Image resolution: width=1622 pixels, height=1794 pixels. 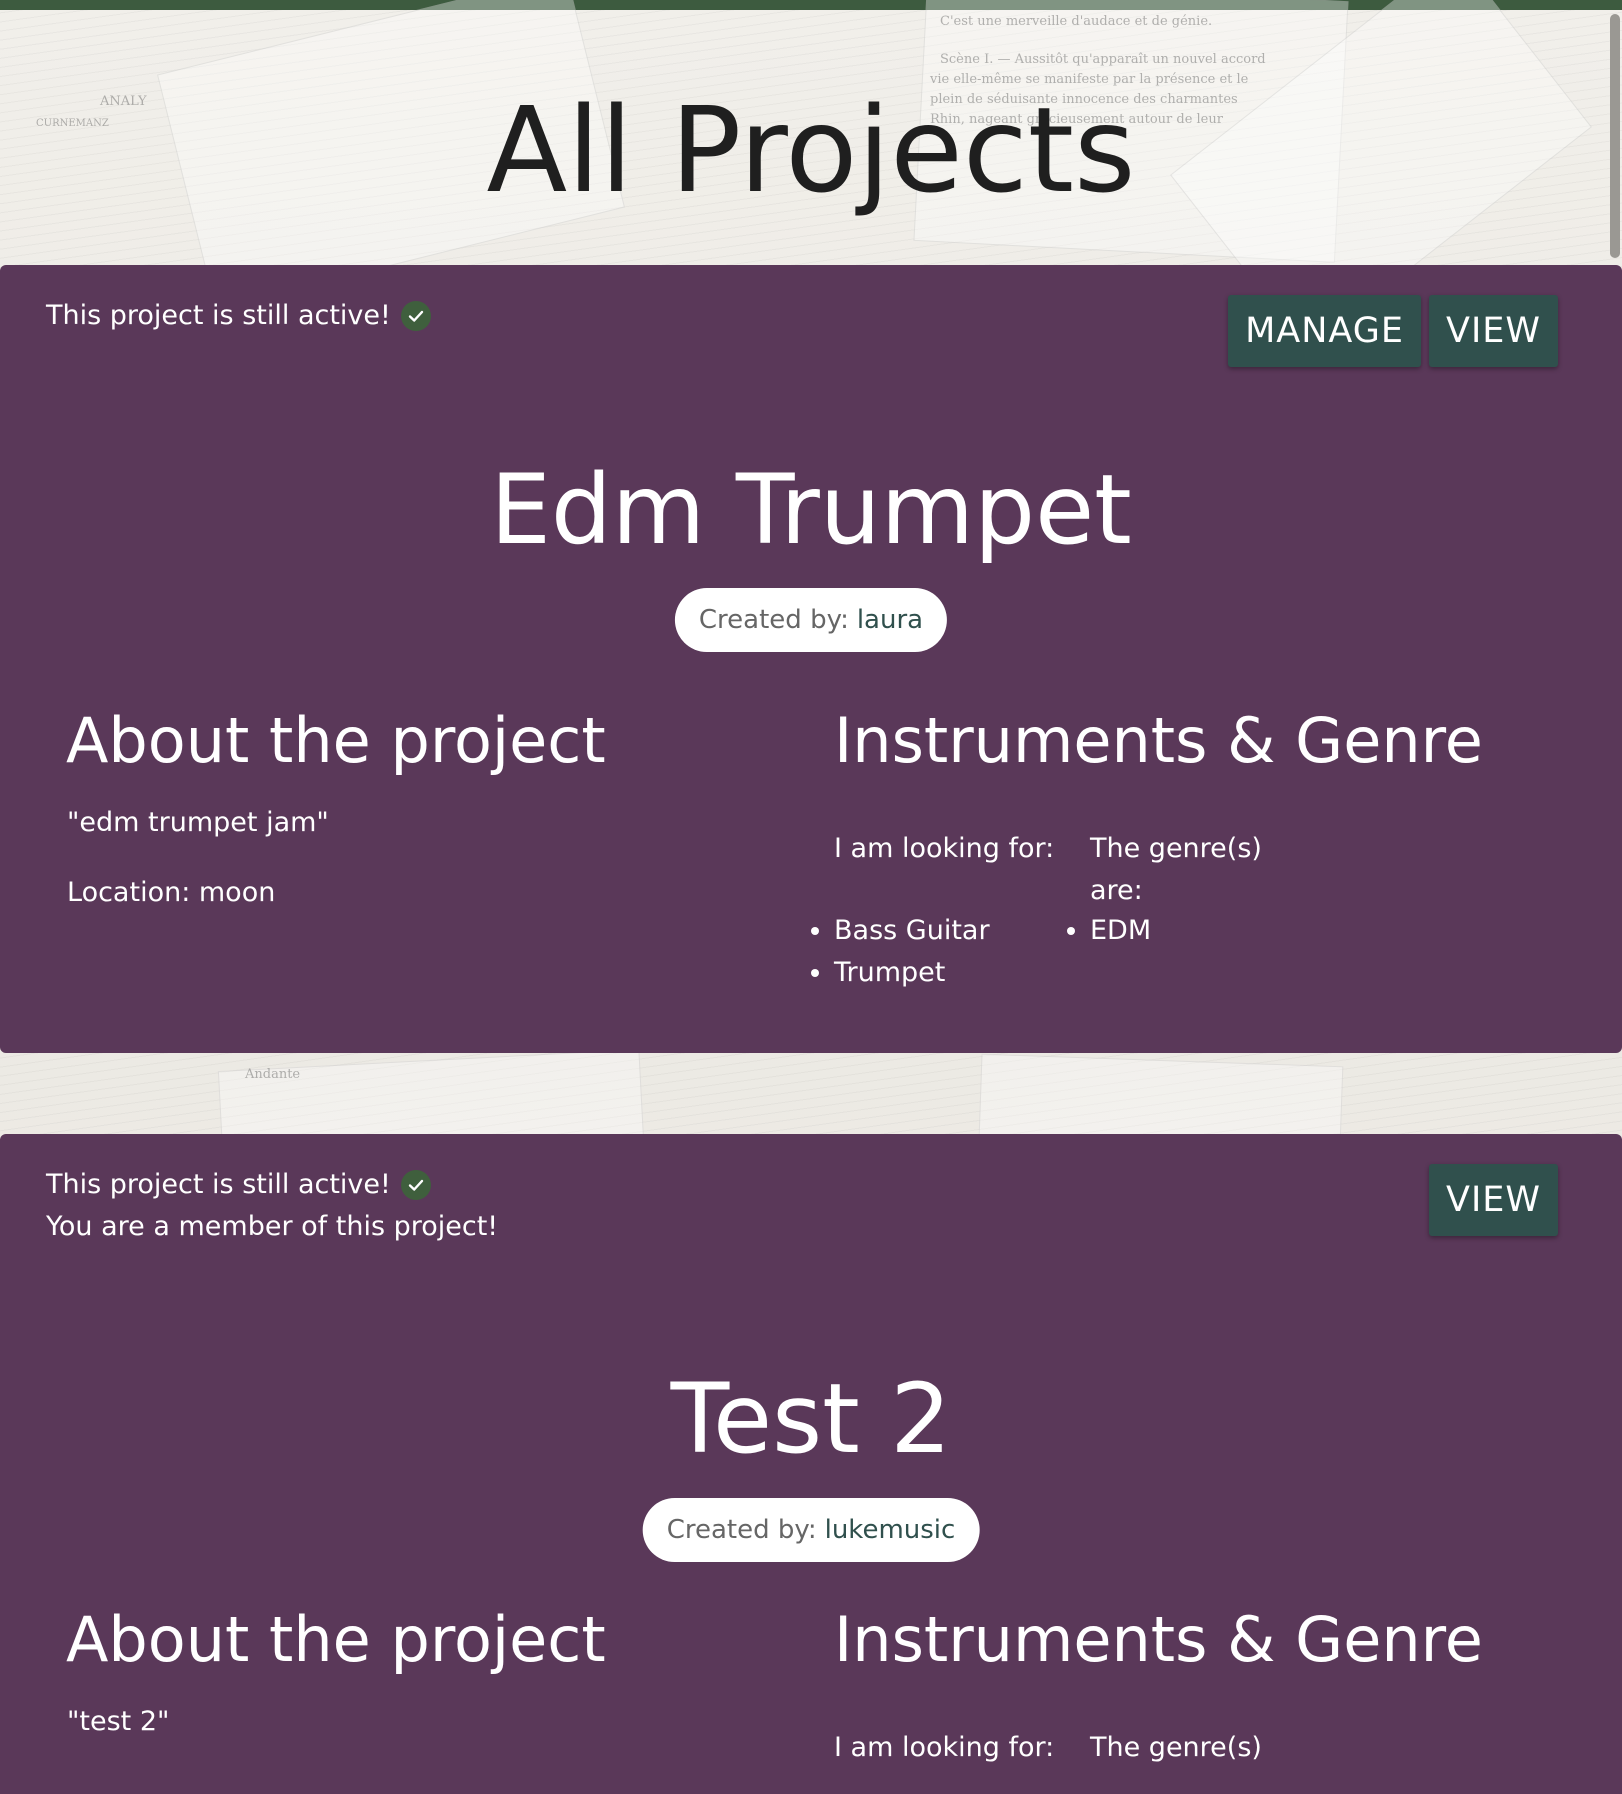 I want to click on project-actions: VIEW, so click(x=1493, y=1200).